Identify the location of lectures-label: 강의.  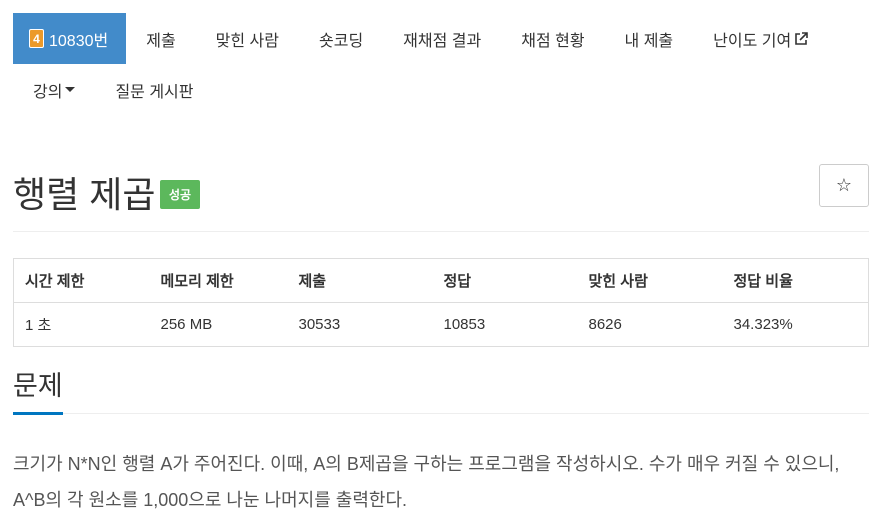
(48, 92).